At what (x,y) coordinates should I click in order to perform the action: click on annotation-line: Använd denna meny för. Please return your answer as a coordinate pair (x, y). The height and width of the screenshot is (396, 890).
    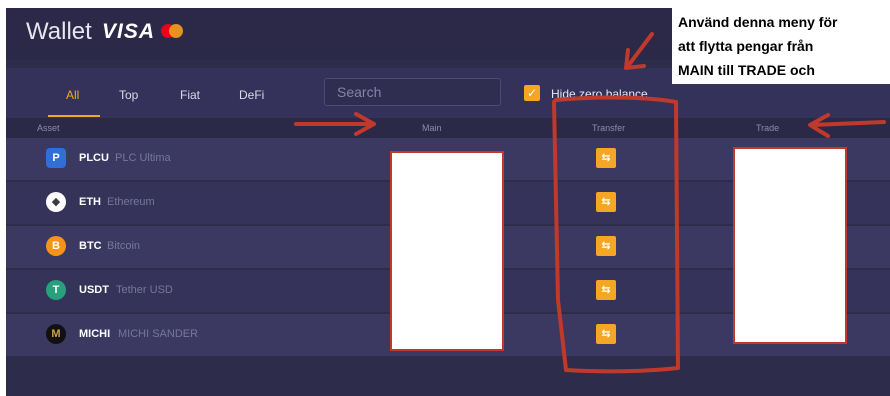
    Looking at the image, I should click on (758, 22).